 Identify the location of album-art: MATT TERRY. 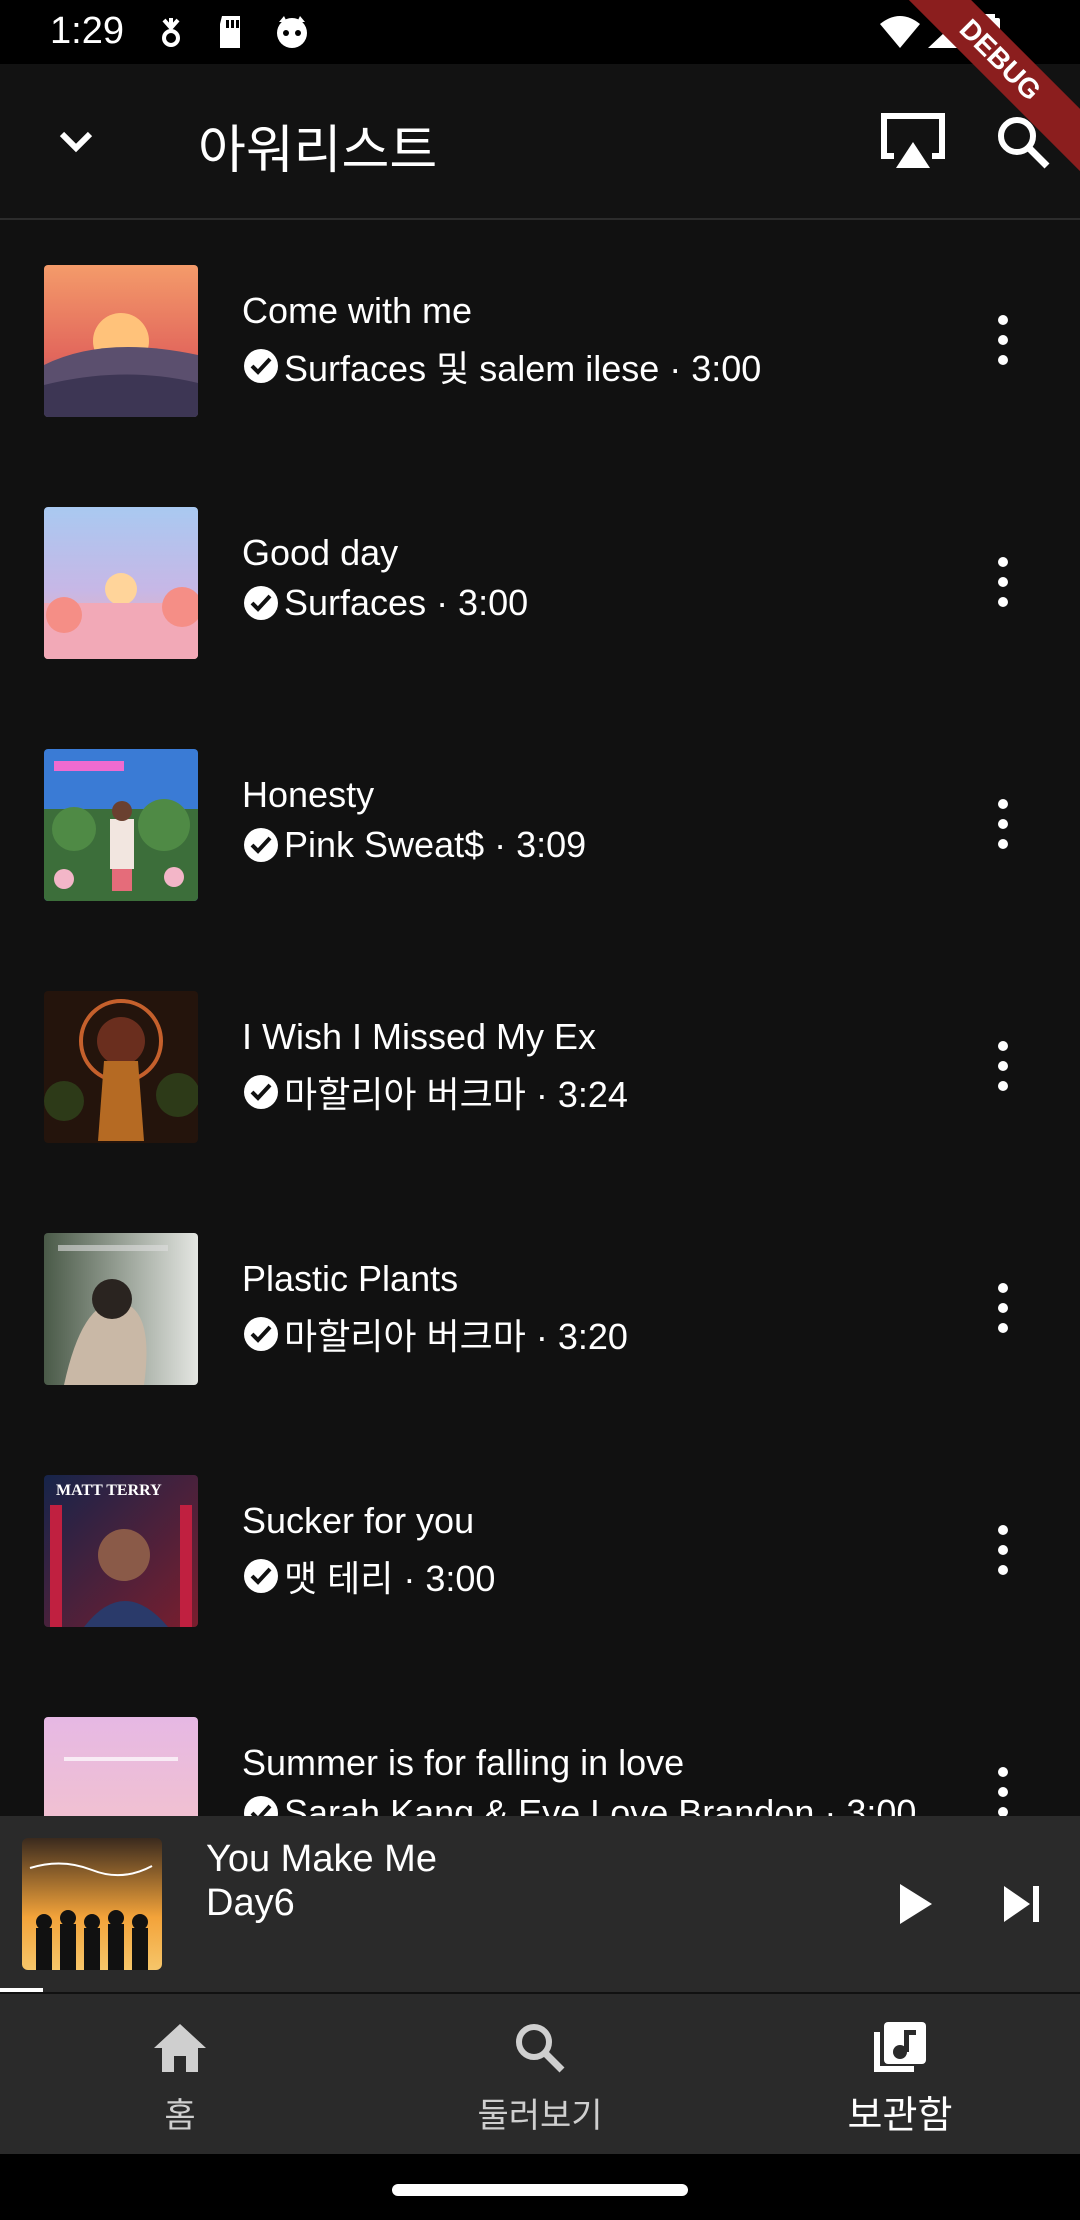
(121, 1551).